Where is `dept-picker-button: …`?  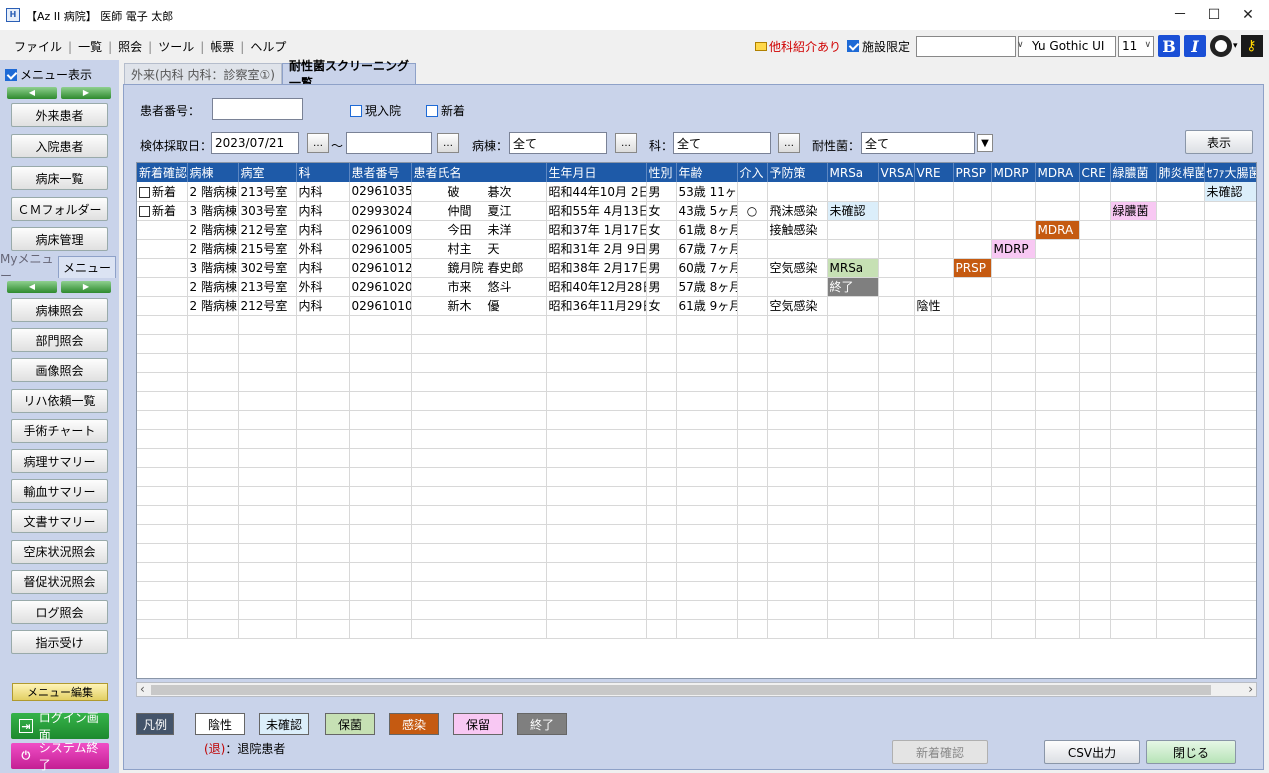 dept-picker-button: … is located at coordinates (789, 143).